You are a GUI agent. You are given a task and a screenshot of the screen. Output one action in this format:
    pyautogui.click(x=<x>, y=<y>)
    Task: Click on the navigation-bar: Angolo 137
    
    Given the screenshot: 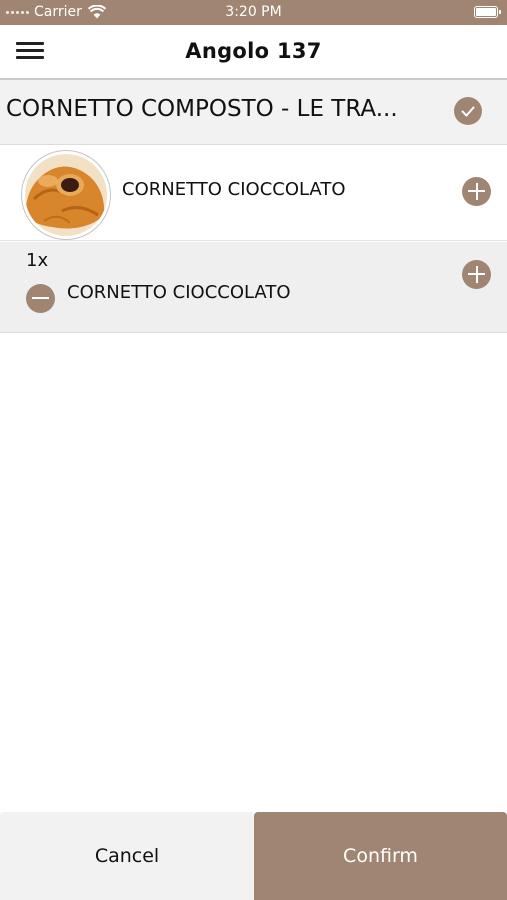 What is the action you would take?
    pyautogui.click(x=253, y=52)
    